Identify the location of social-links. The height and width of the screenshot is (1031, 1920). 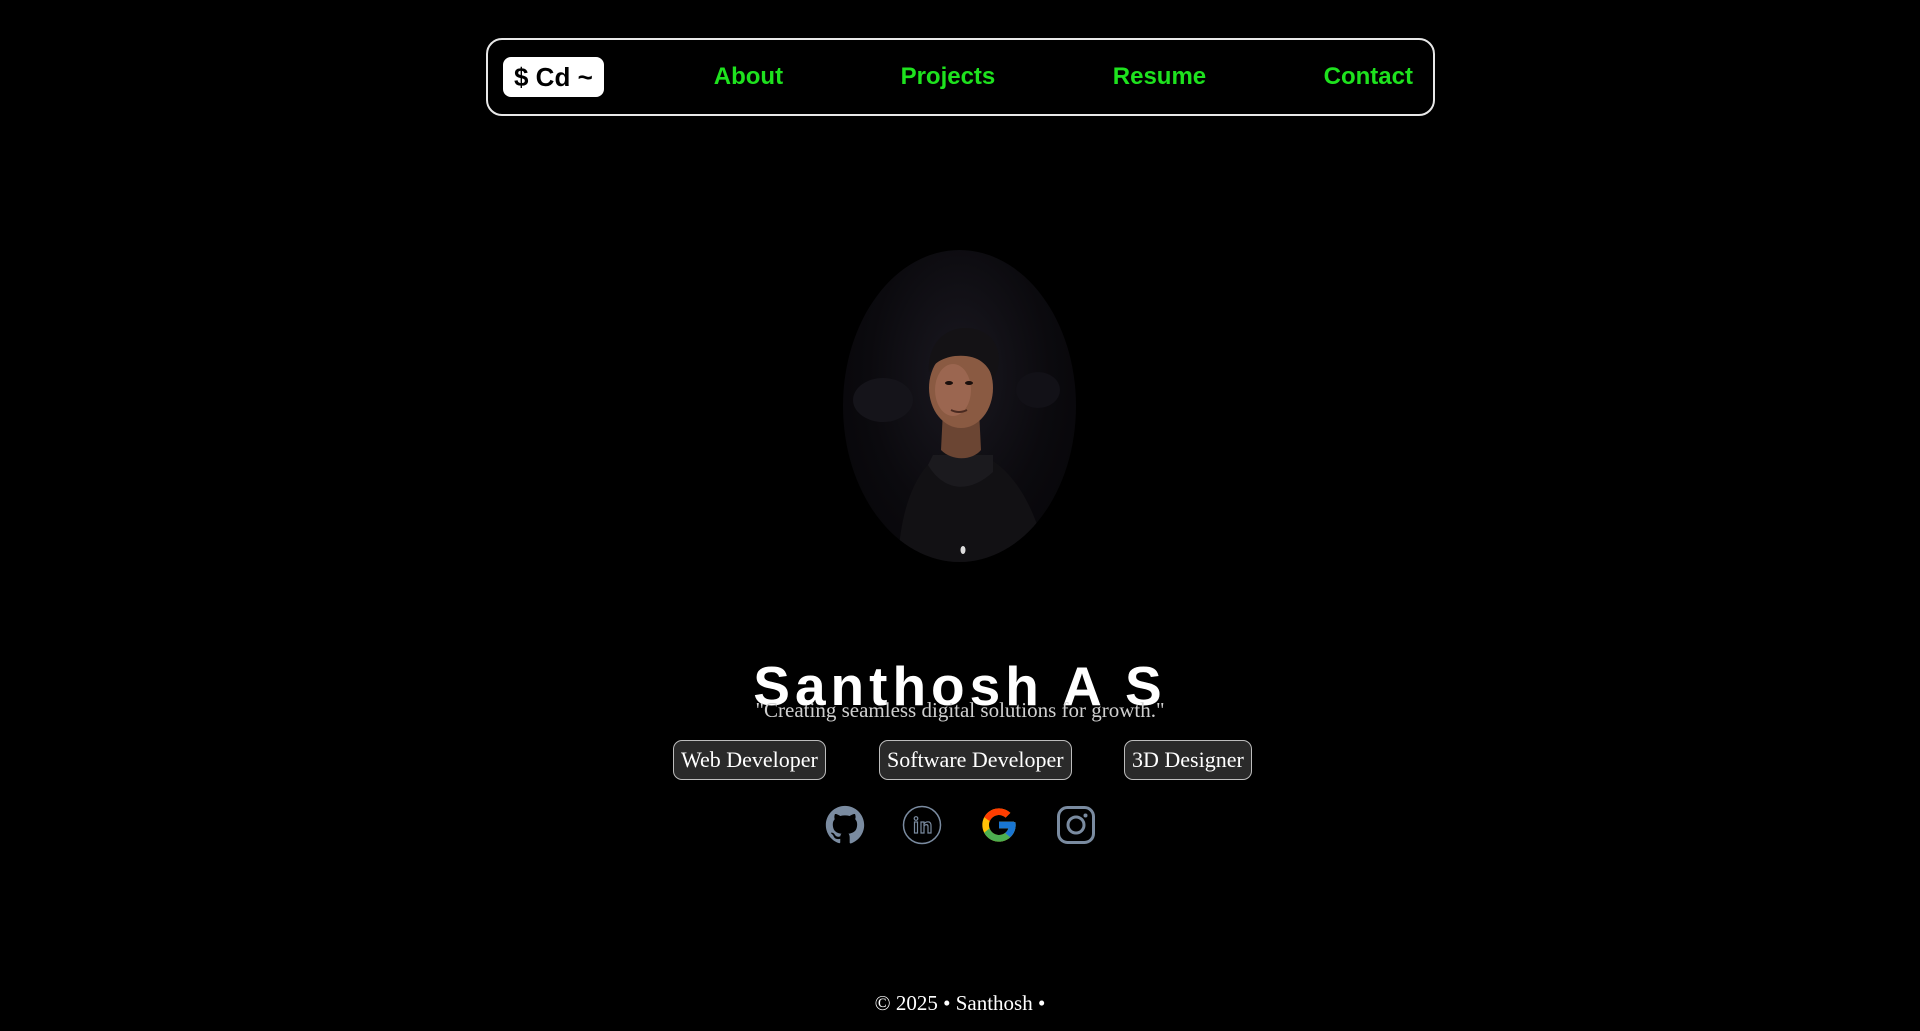
(960, 825).